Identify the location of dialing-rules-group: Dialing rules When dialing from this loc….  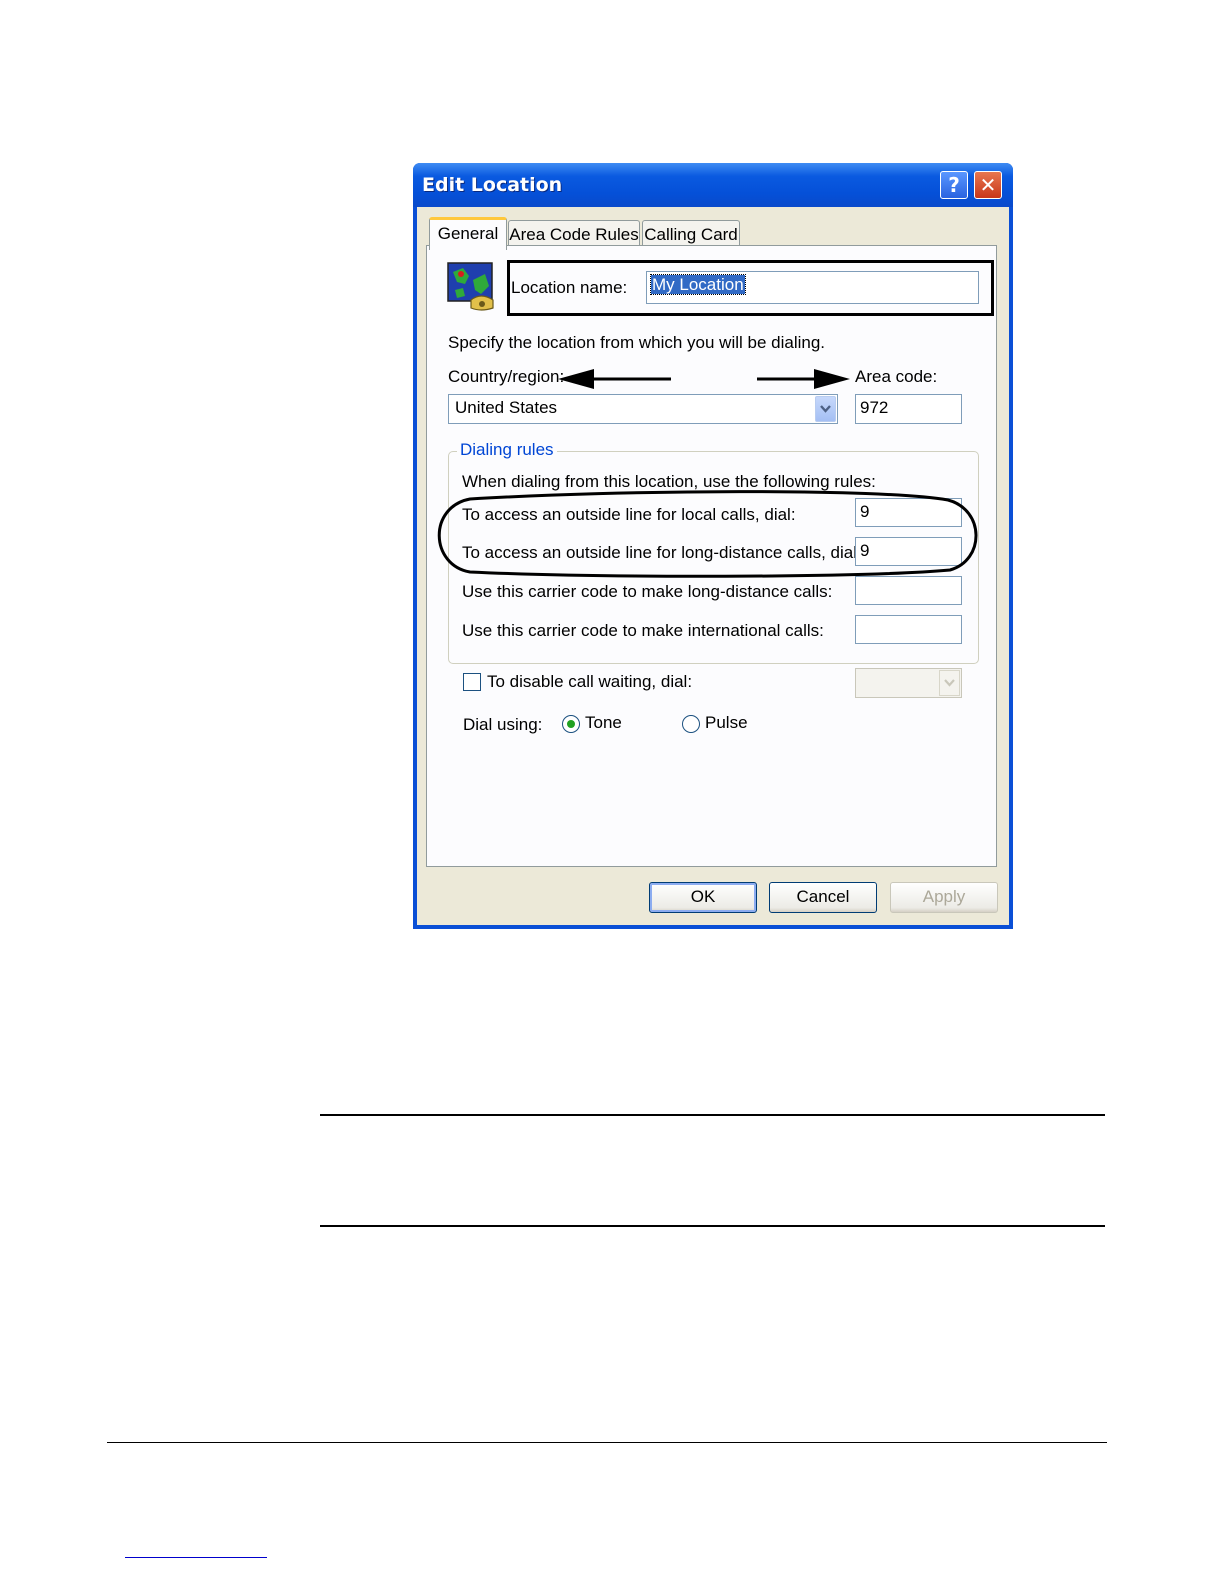
(713, 552).